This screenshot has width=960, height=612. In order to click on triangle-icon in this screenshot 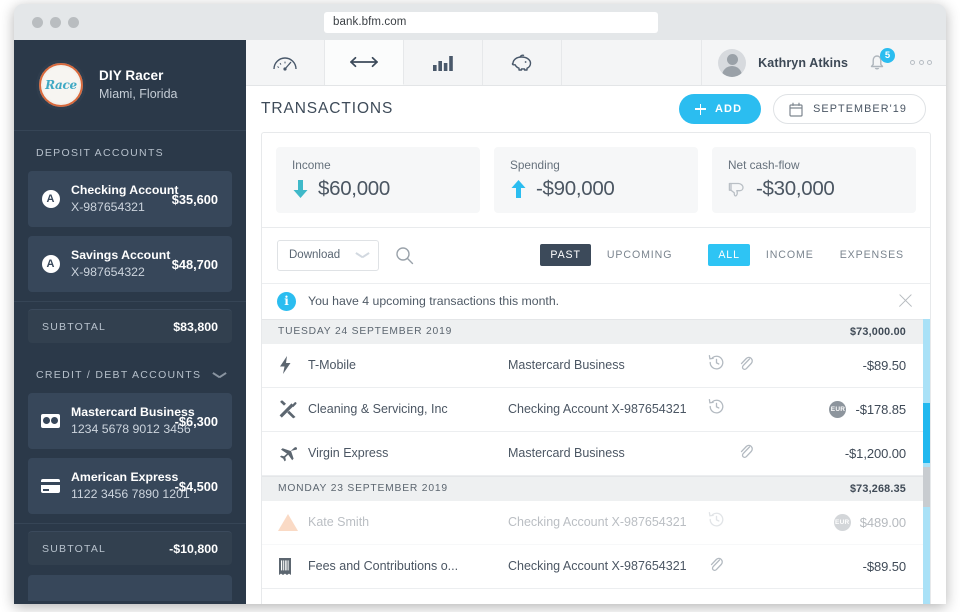, I will do `click(293, 522)`.